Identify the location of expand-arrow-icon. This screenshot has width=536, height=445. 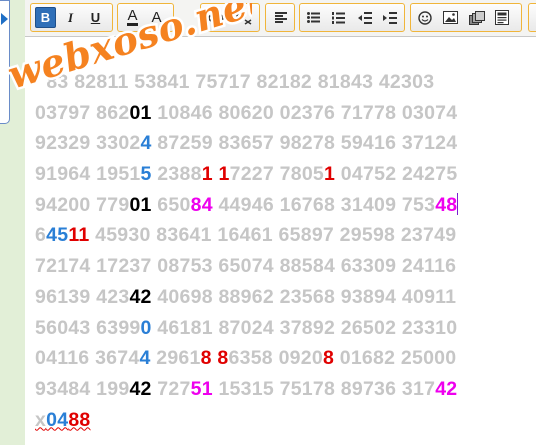
(4, 19).